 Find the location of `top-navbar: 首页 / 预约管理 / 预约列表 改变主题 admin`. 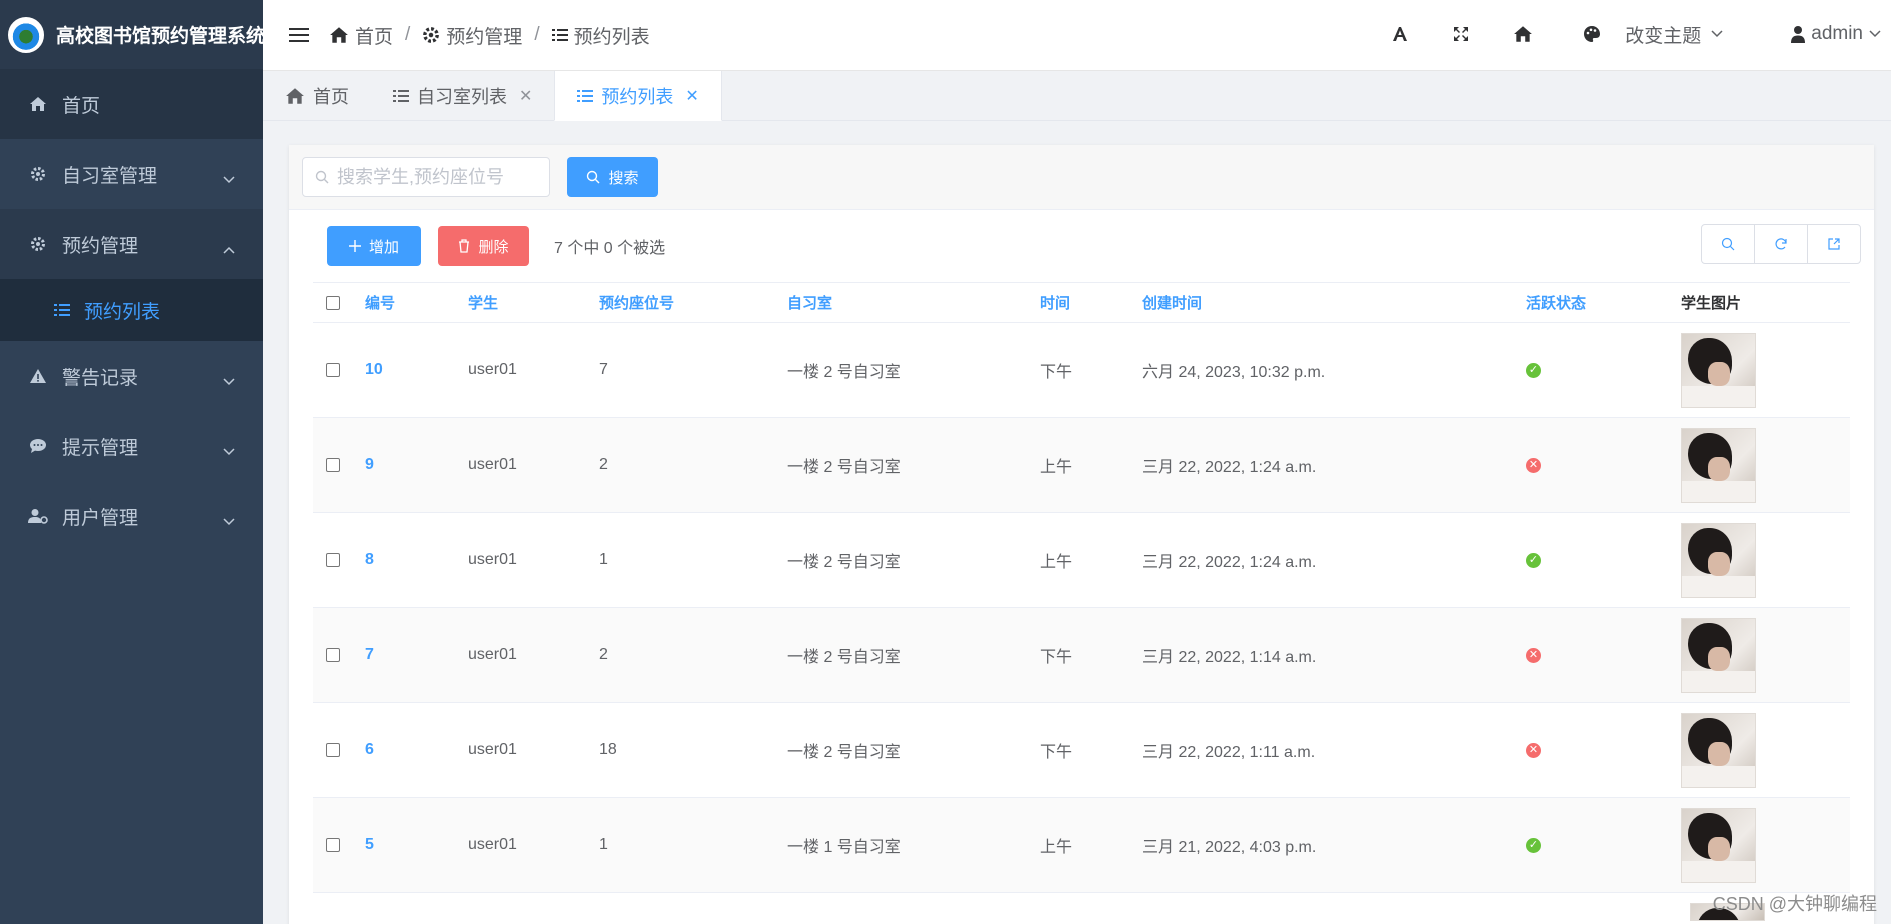

top-navbar: 首页 / 预约管理 / 预约列表 改变主题 admin is located at coordinates (1077, 35).